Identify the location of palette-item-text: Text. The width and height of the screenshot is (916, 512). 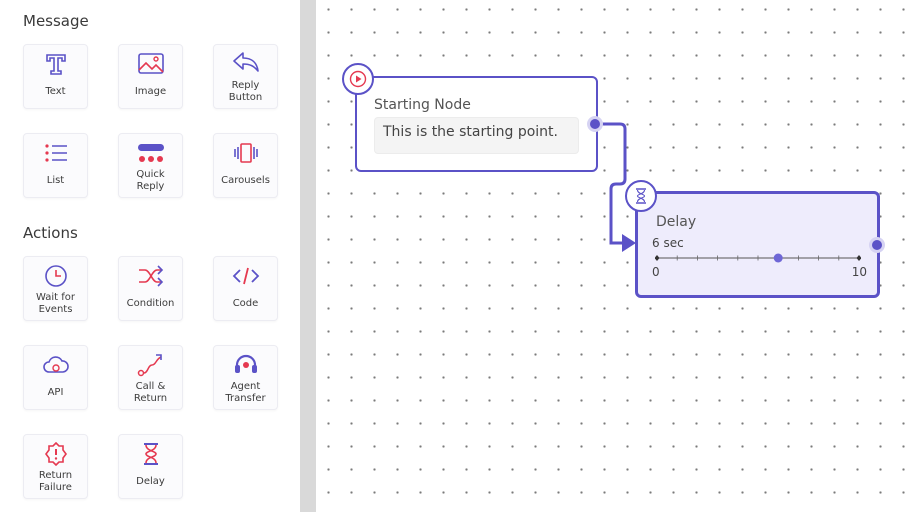
(55, 76).